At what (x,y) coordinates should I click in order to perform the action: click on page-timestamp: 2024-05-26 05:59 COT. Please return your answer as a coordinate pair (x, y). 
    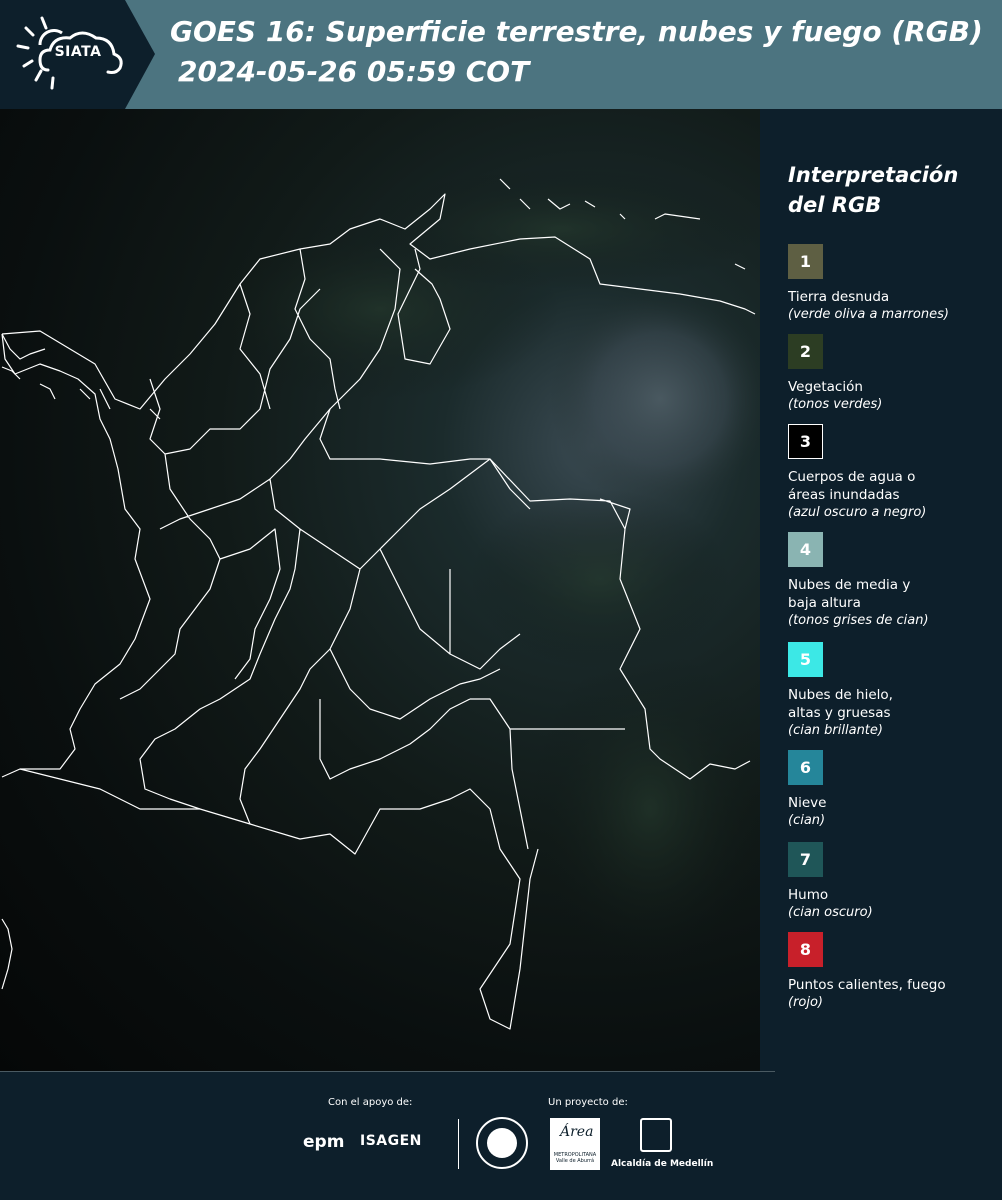
    Looking at the image, I should click on (354, 71).